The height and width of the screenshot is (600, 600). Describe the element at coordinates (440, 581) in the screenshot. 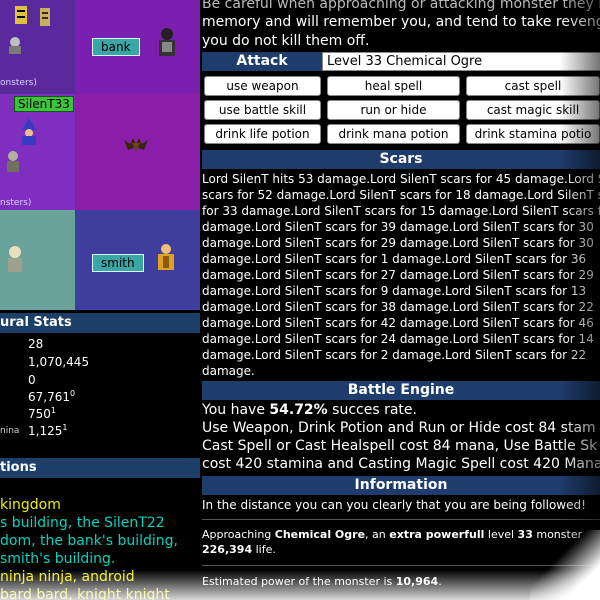

I see `power-suffix: .` at that location.